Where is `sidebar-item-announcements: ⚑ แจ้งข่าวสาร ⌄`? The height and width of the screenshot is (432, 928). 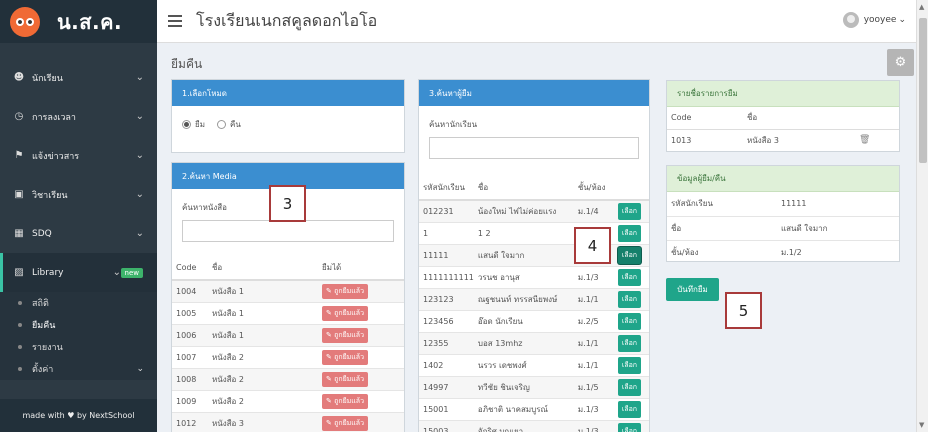
sidebar-item-announcements: ⚑ แจ้งข่าวสาร ⌄ is located at coordinates (78, 155).